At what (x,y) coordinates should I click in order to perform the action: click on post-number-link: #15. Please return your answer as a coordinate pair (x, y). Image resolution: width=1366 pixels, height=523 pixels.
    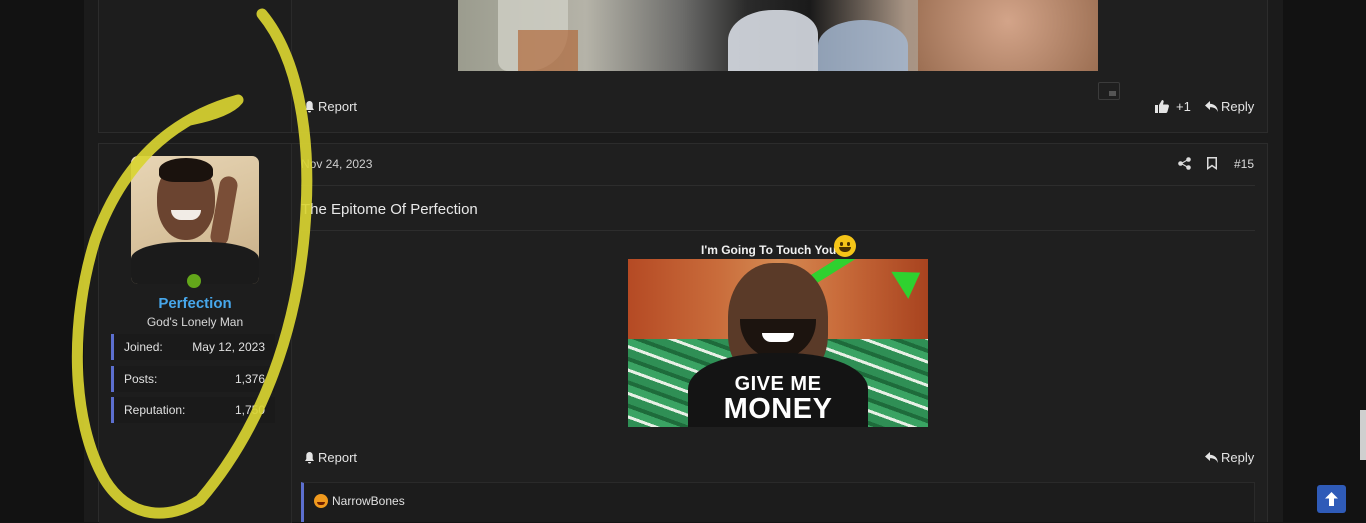
    Looking at the image, I should click on (1244, 164).